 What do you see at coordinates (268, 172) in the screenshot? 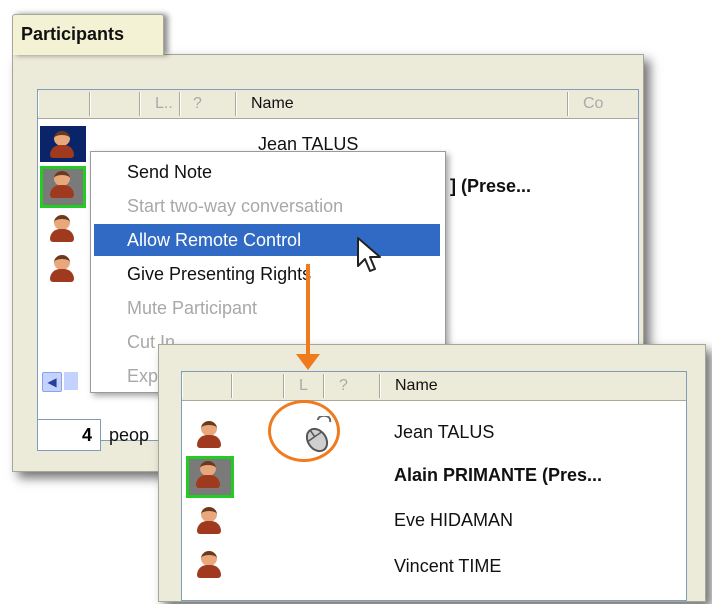
I see `menu-item-send-note: Send Note` at bounding box center [268, 172].